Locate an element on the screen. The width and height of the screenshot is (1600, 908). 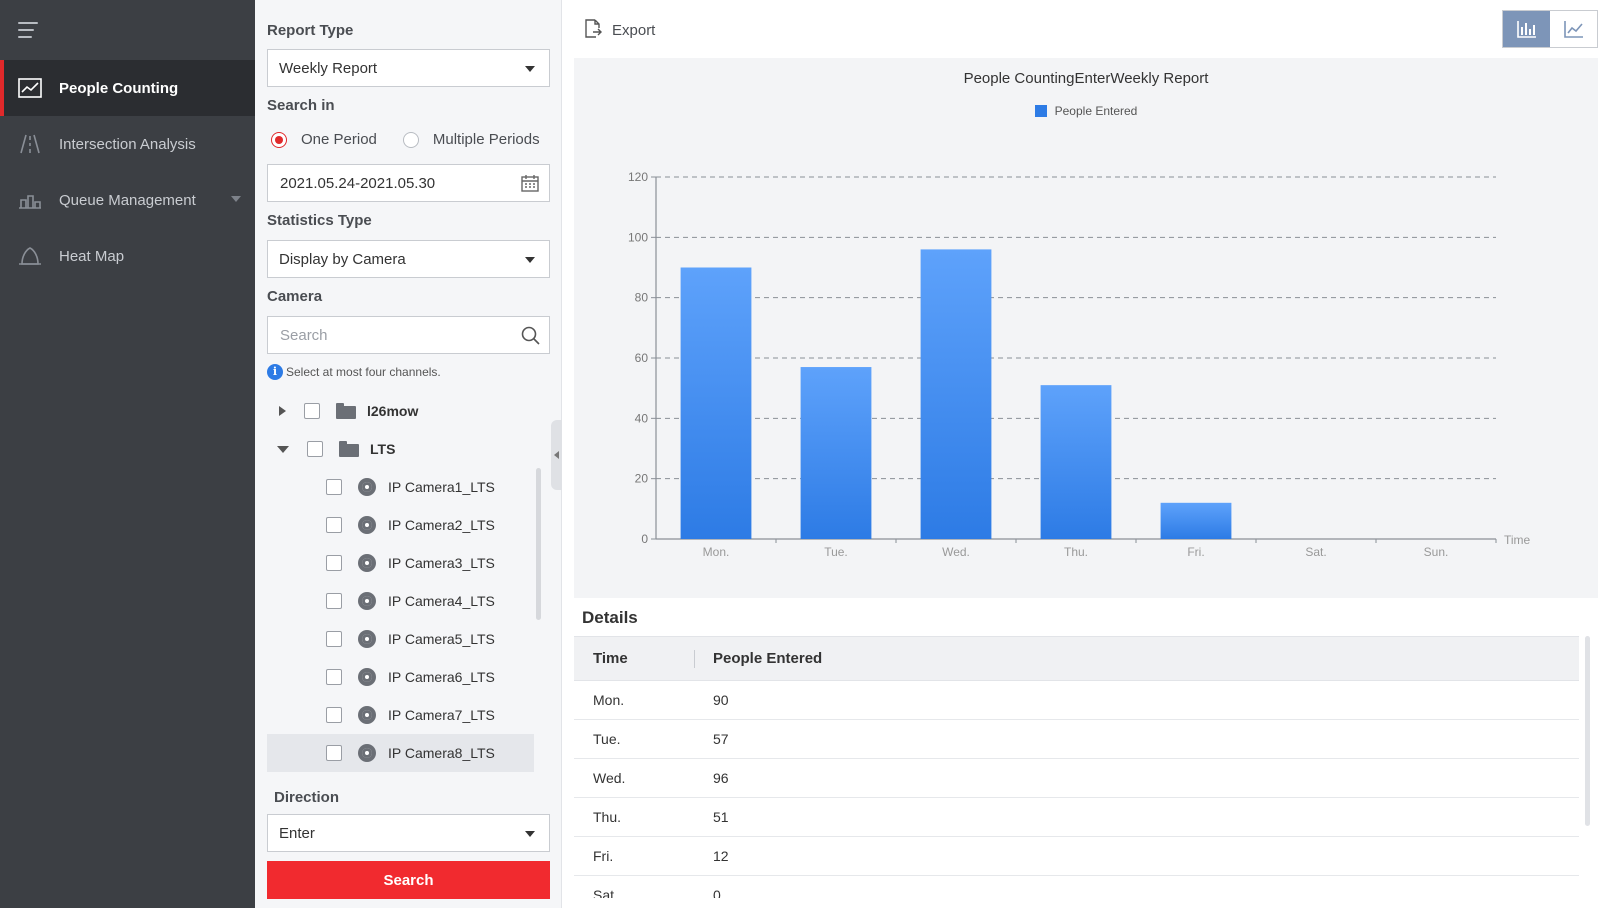
nav-label: Queue Management is located at coordinates (127, 200).